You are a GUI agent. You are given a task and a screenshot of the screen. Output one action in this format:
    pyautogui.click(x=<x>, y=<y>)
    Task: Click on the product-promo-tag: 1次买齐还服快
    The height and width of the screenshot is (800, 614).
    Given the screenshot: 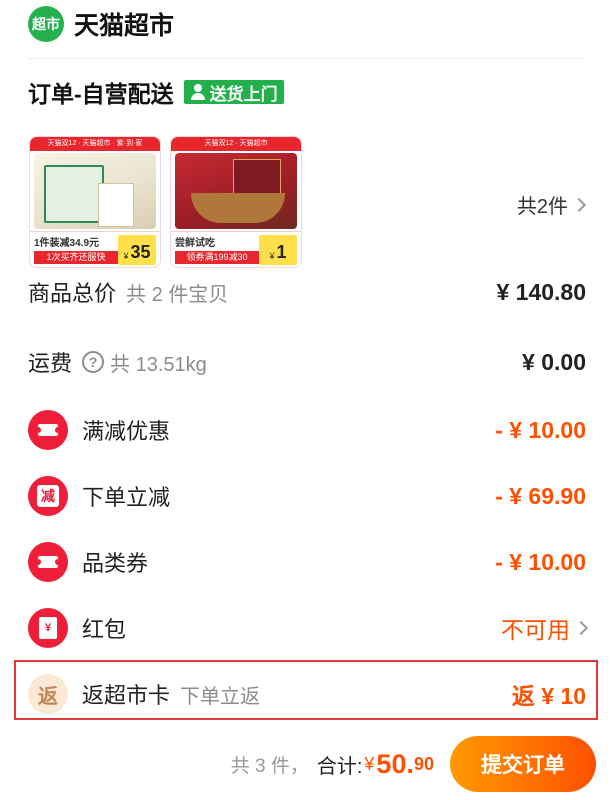 What is the action you would take?
    pyautogui.click(x=76, y=257)
    